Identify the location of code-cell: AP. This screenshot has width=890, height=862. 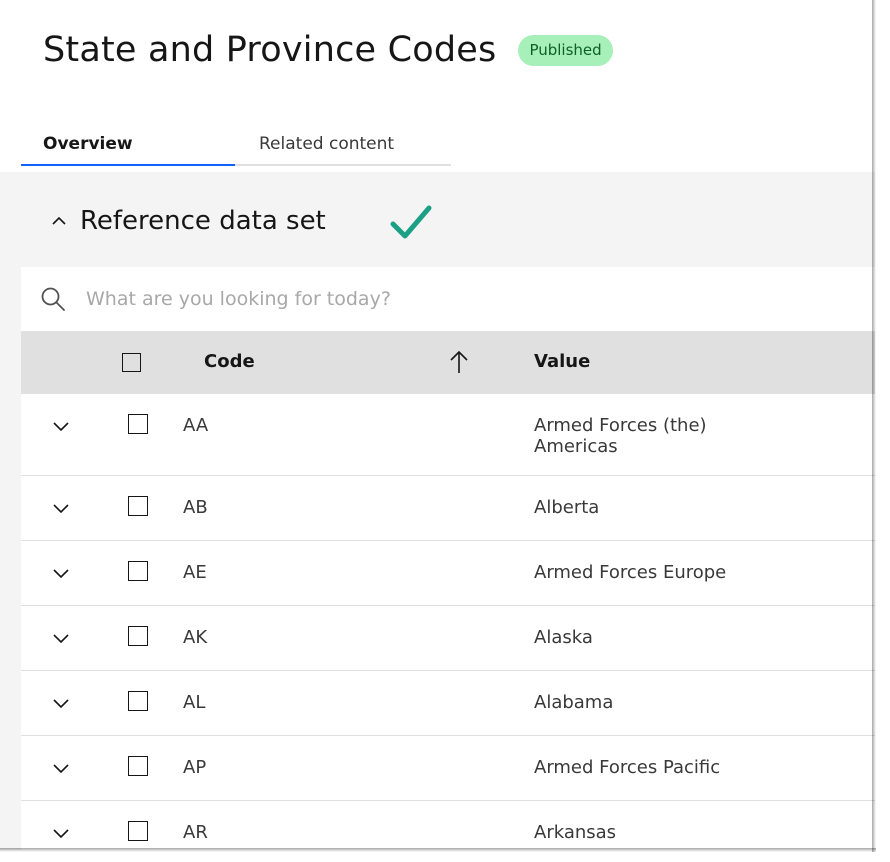
(195, 767).